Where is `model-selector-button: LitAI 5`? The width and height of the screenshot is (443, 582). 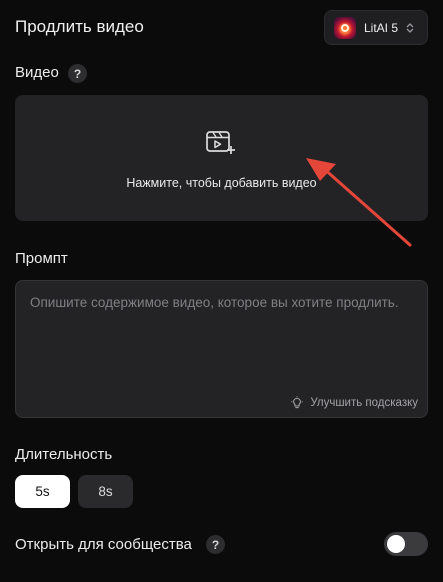 model-selector-button: LitAI 5 is located at coordinates (376, 27).